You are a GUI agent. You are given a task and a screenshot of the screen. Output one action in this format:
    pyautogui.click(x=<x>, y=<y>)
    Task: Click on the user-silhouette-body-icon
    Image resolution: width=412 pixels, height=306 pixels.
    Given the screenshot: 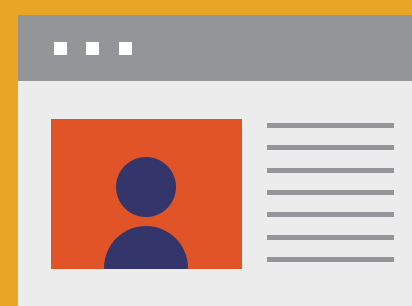 What is the action you would take?
    pyautogui.click(x=146, y=247)
    